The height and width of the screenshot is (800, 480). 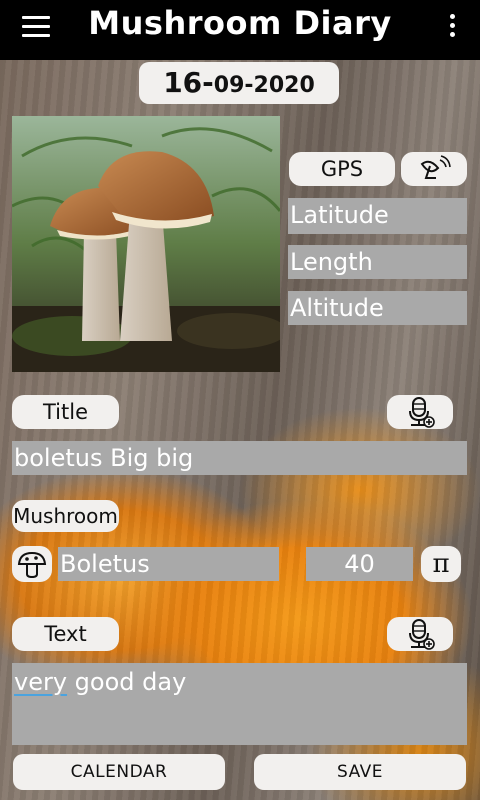 I want to click on text-label: Text, so click(x=65, y=634).